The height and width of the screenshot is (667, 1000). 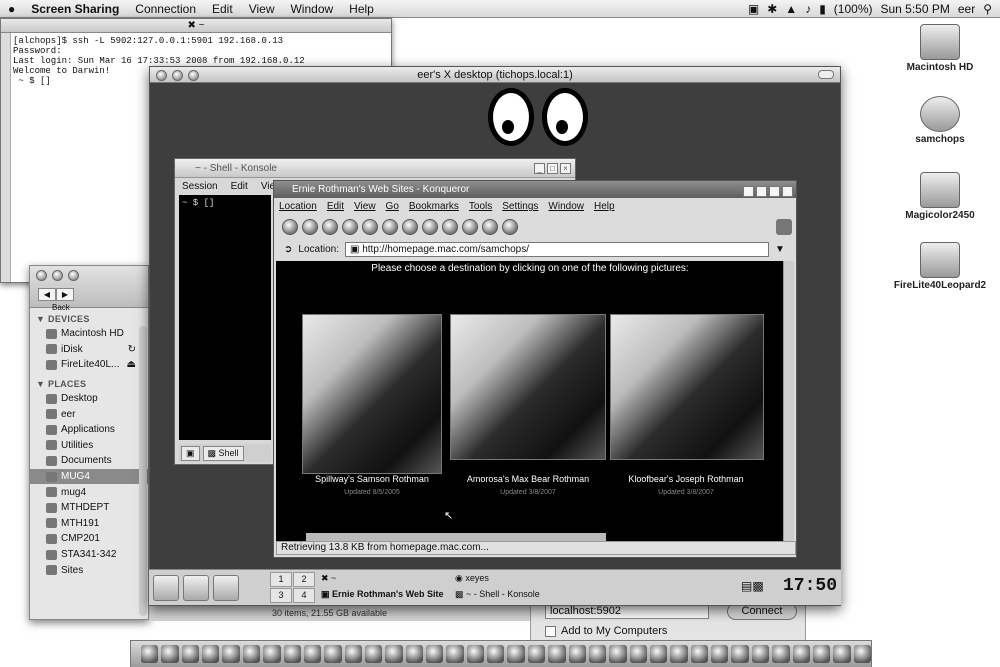 I want to click on tab-shell: ▩ Shell, so click(x=223, y=453).